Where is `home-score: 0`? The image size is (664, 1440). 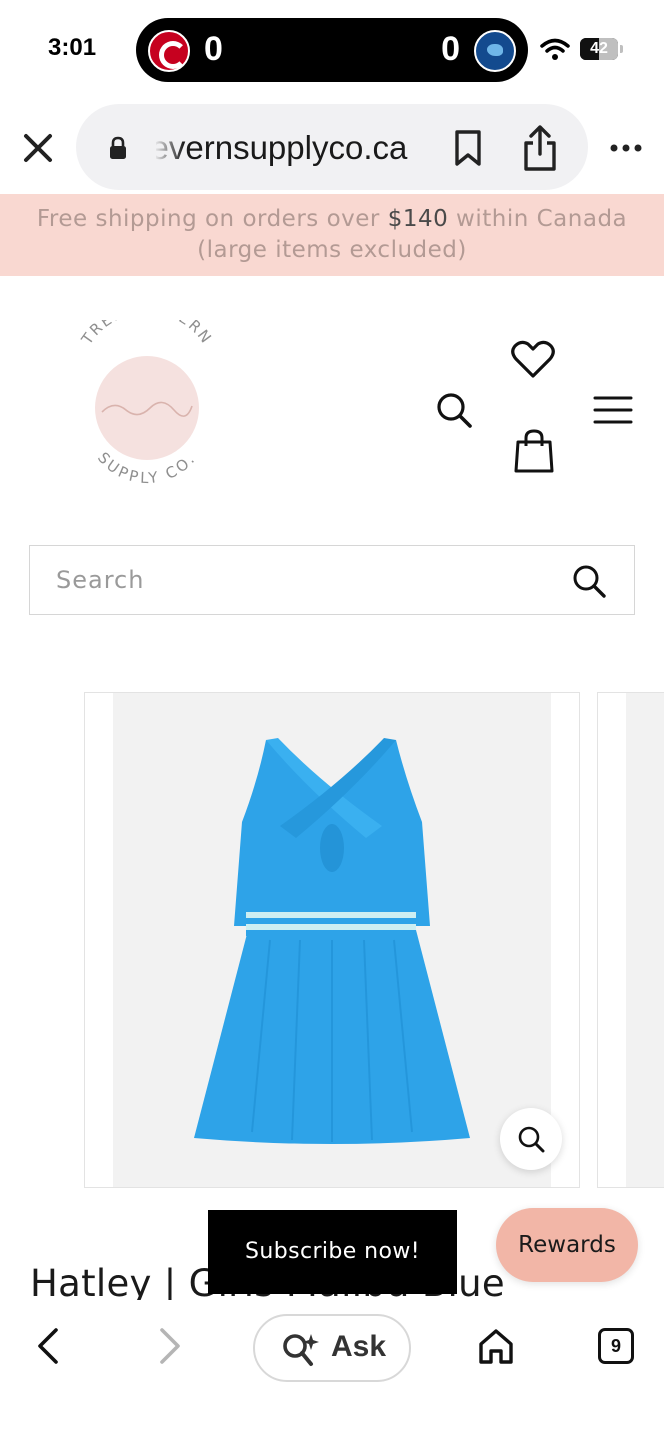 home-score: 0 is located at coordinates (213, 49).